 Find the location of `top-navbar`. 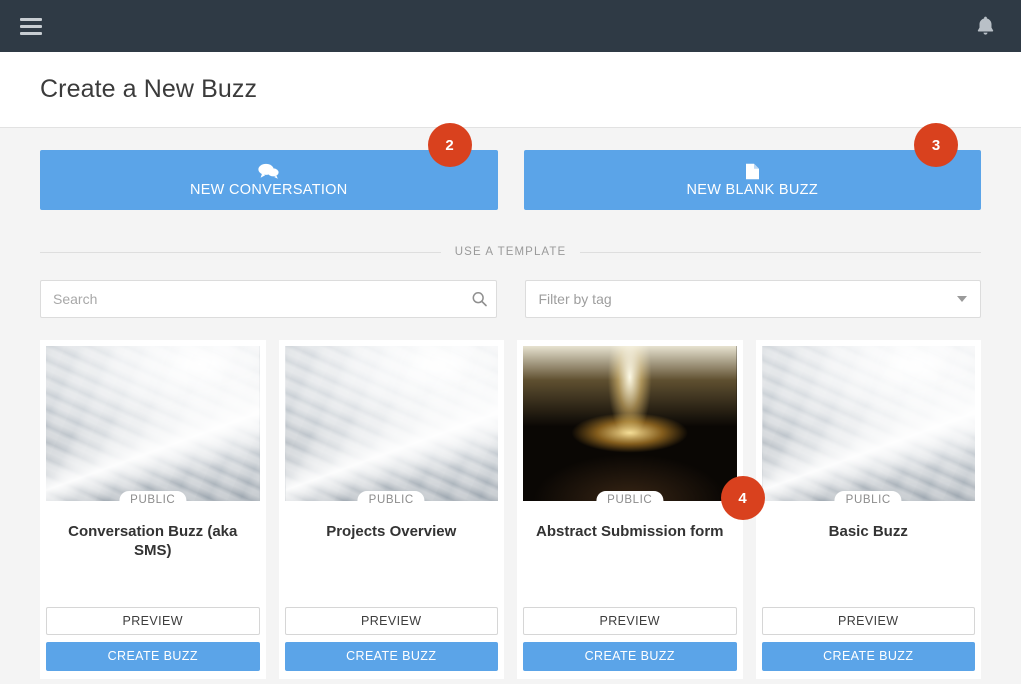

top-navbar is located at coordinates (510, 26).